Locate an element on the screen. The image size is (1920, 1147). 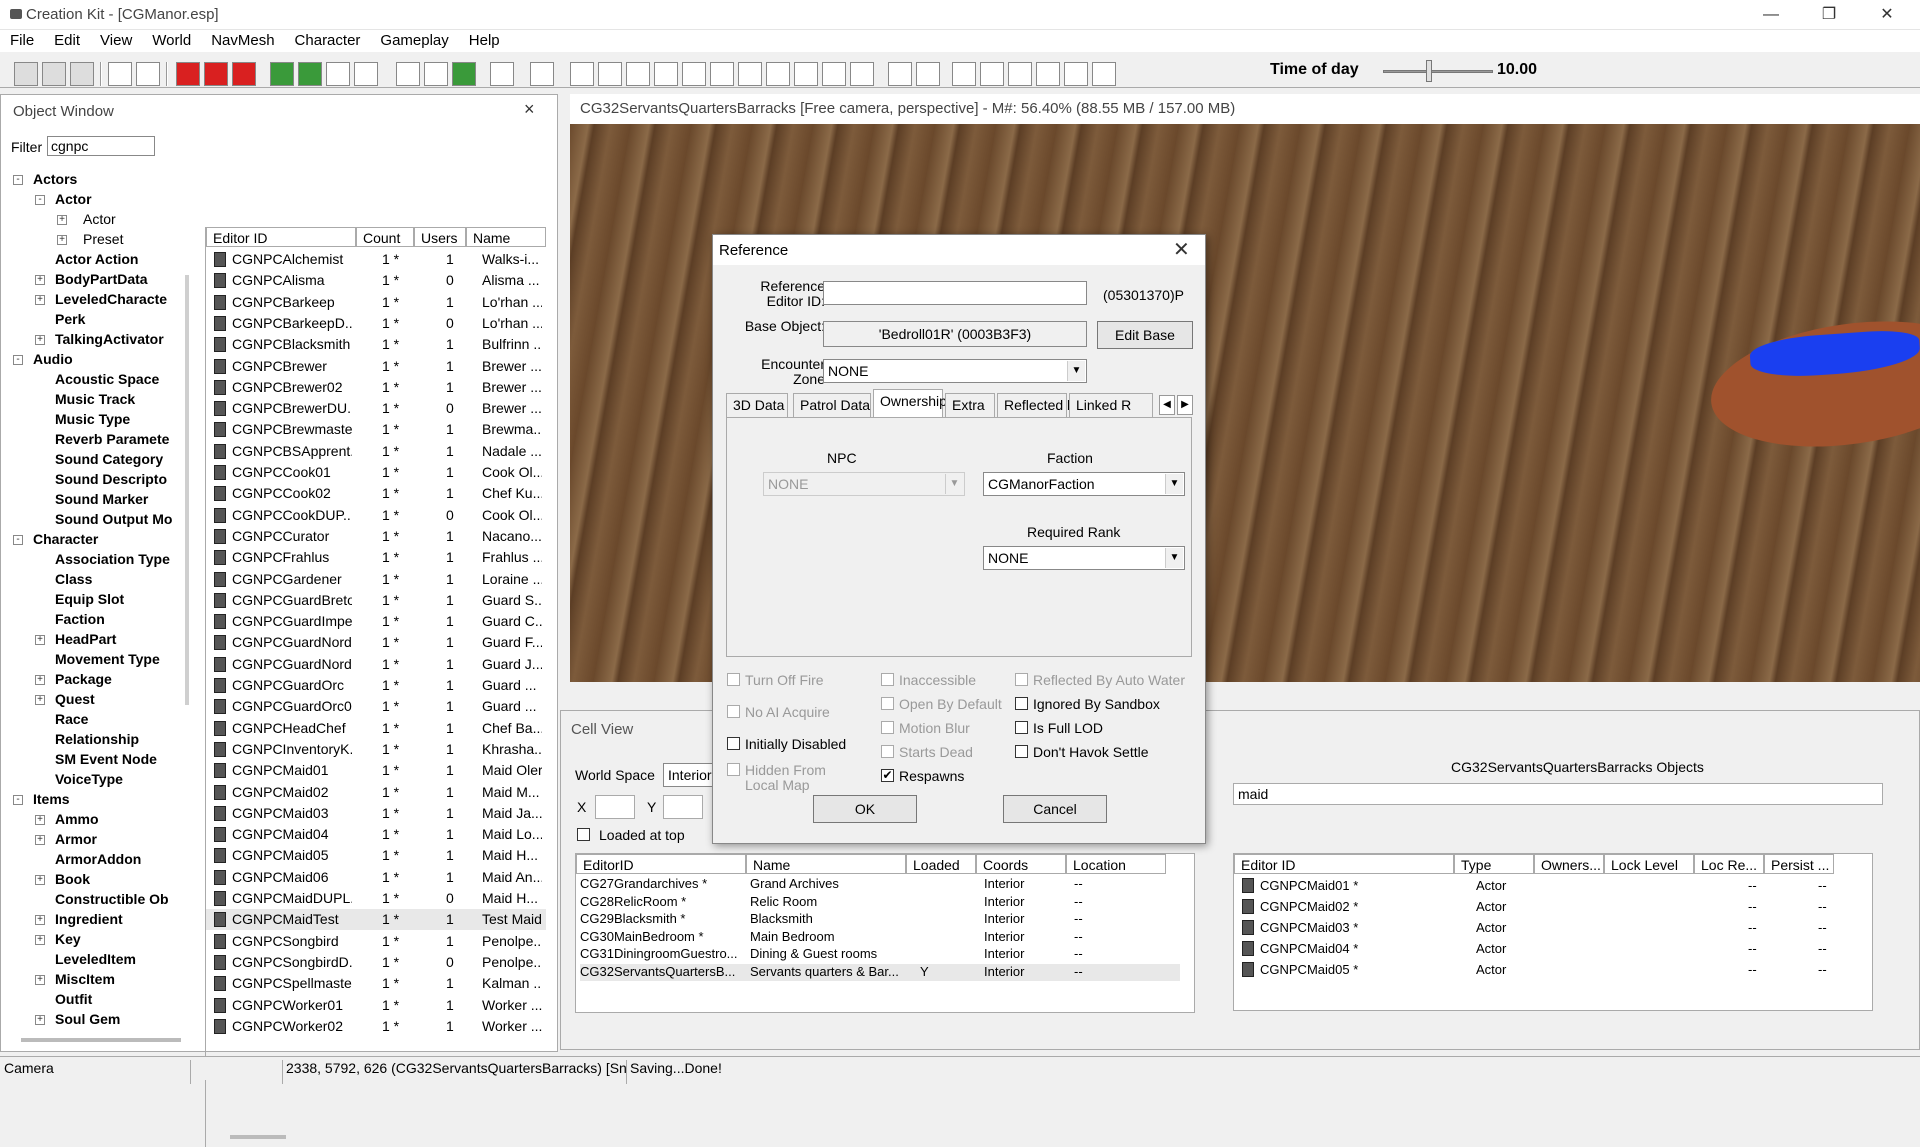
open-icon is located at coordinates (26, 74).